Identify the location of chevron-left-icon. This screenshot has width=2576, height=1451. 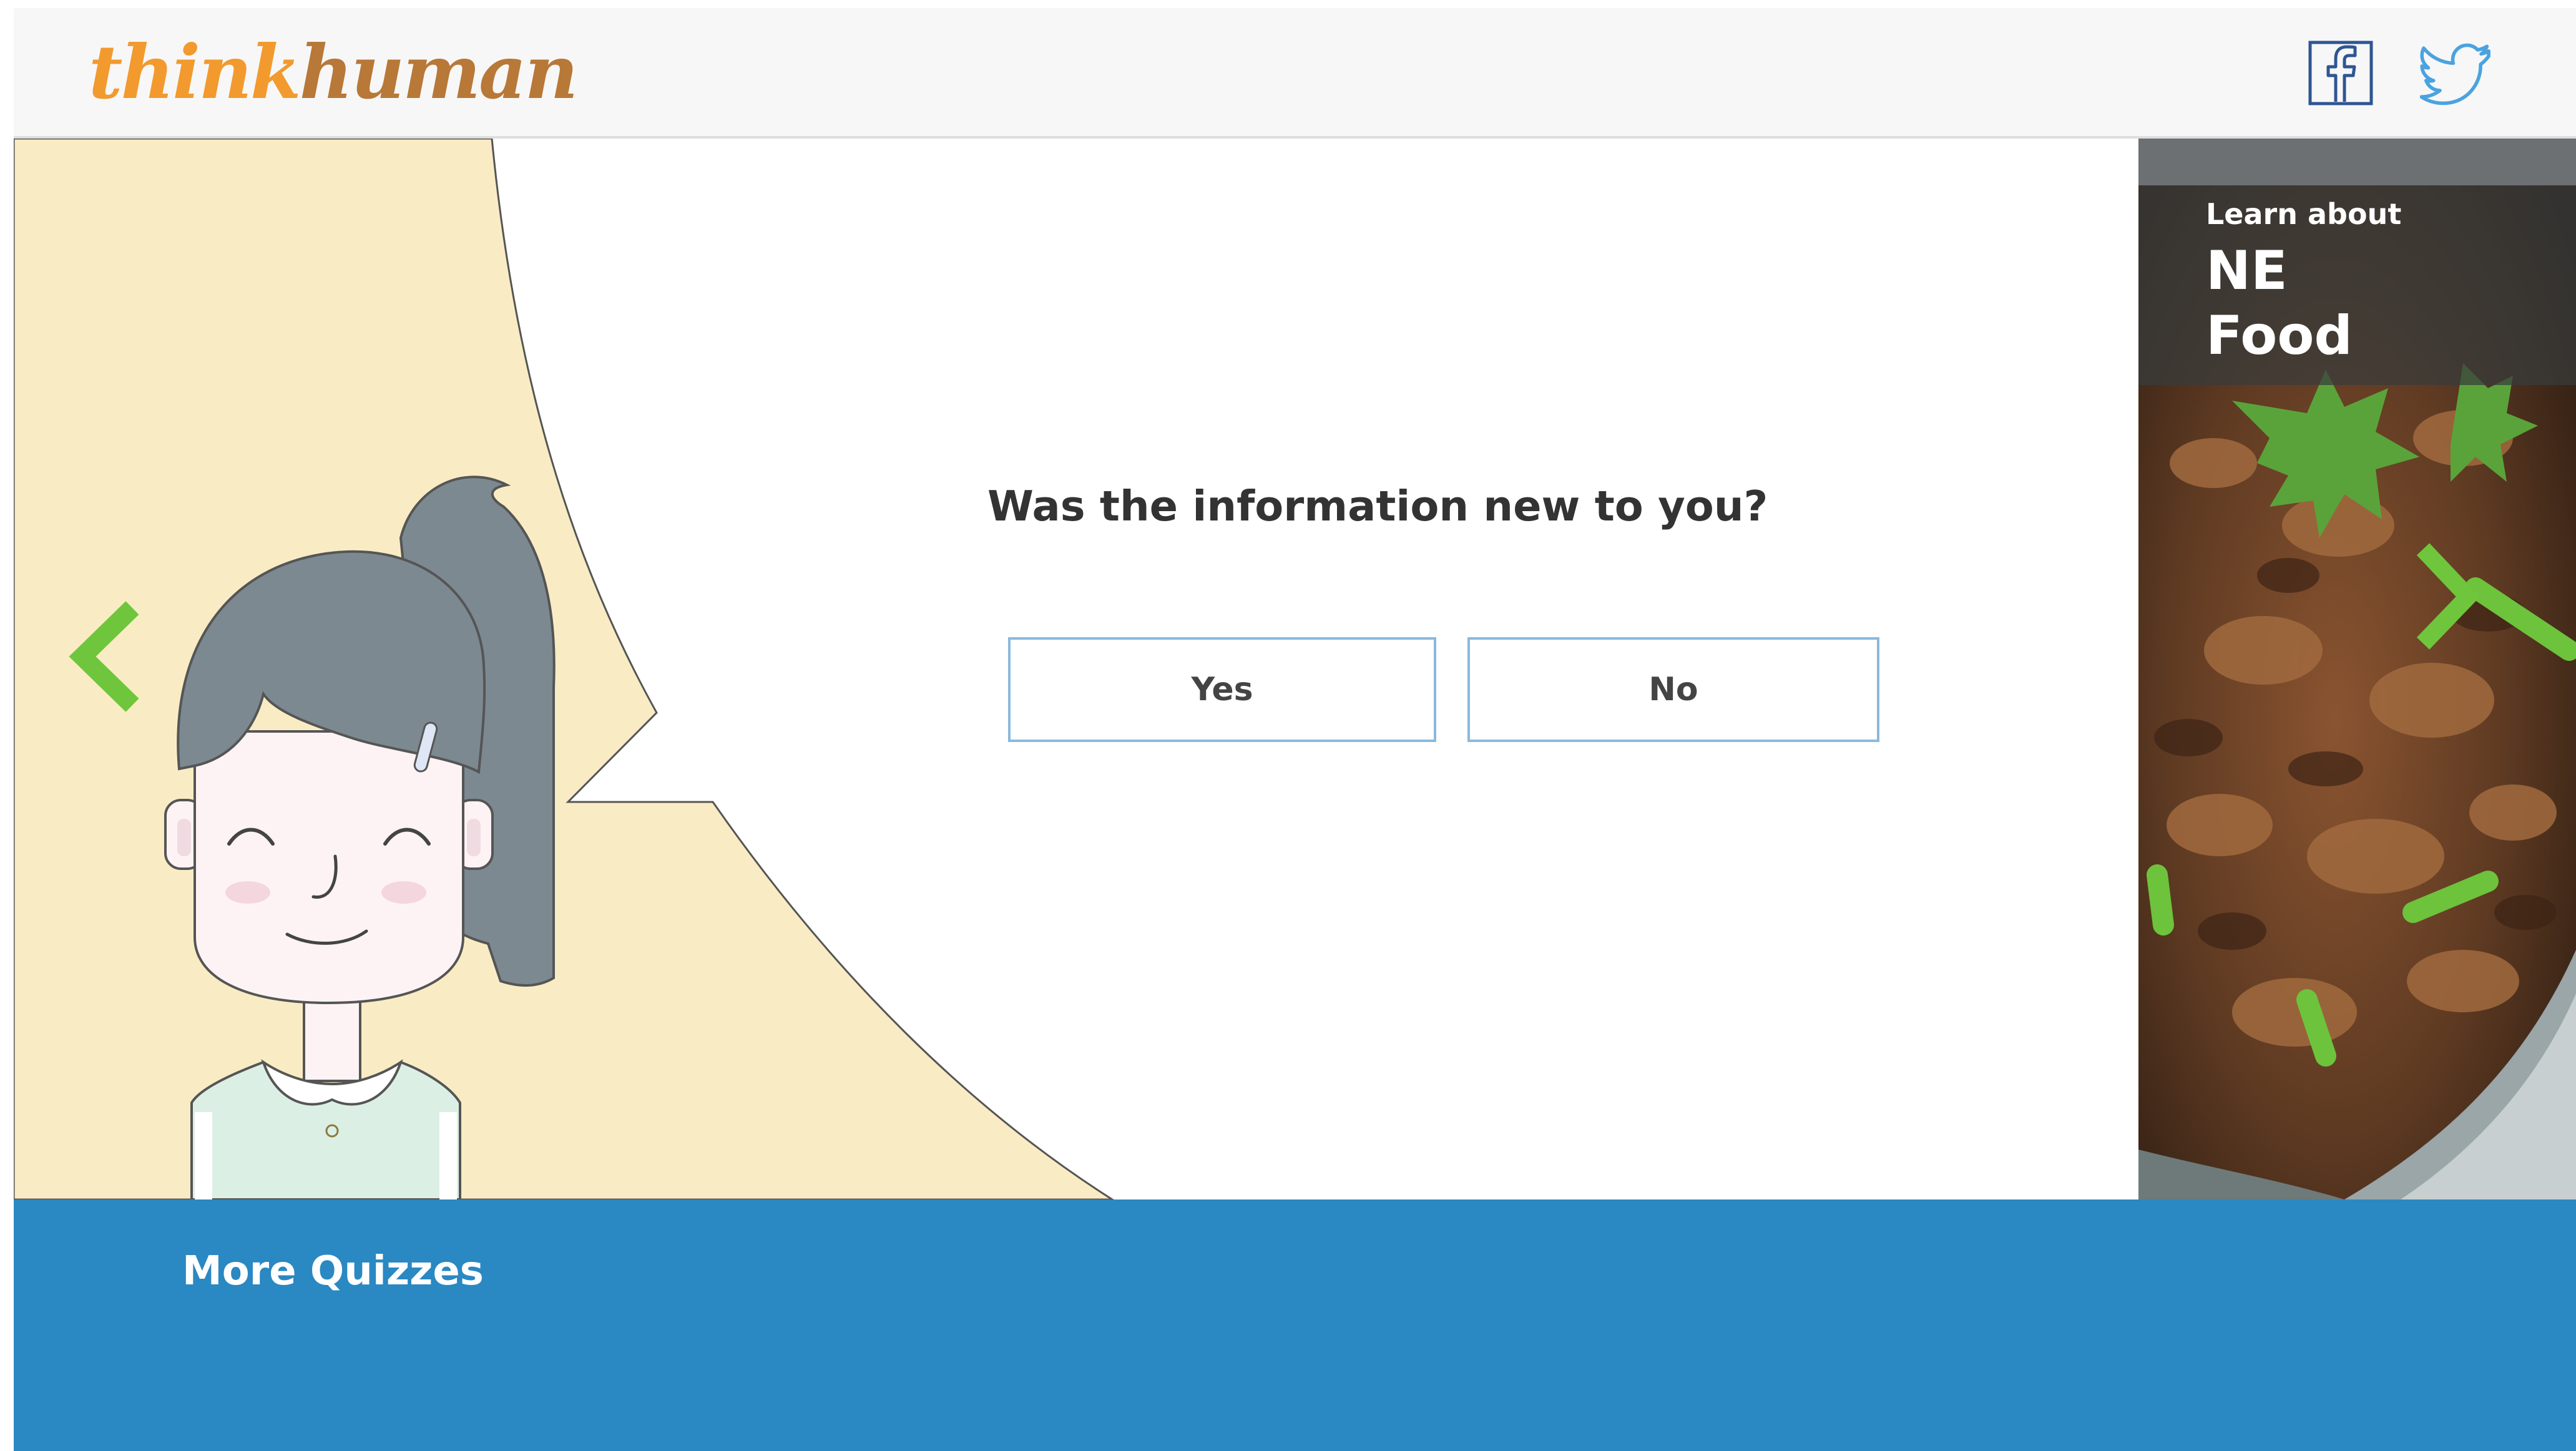
(104, 656).